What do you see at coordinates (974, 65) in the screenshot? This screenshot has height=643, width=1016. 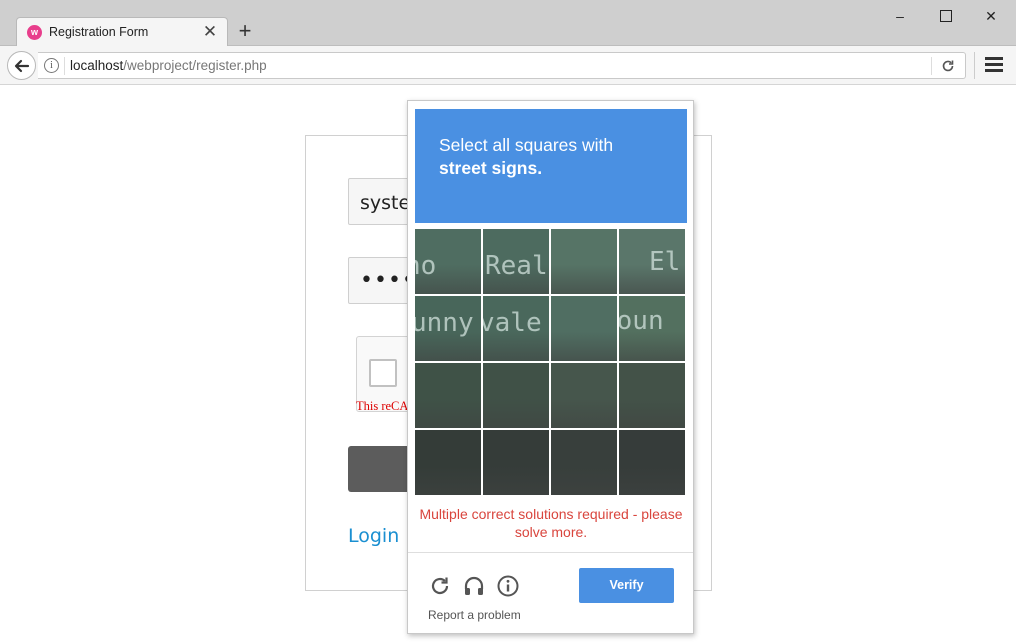 I see `menu-divider` at bounding box center [974, 65].